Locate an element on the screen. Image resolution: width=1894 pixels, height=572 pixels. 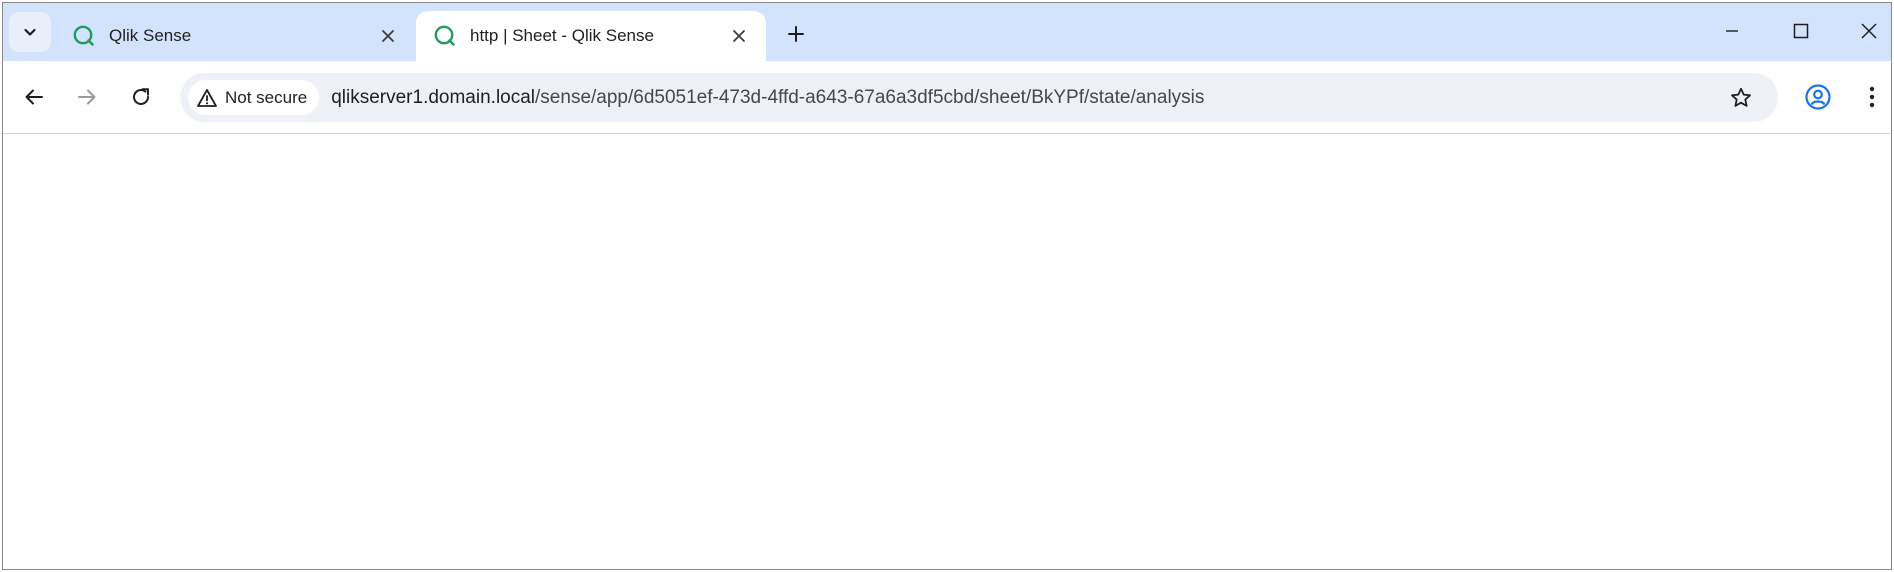
back-button is located at coordinates (34, 97).